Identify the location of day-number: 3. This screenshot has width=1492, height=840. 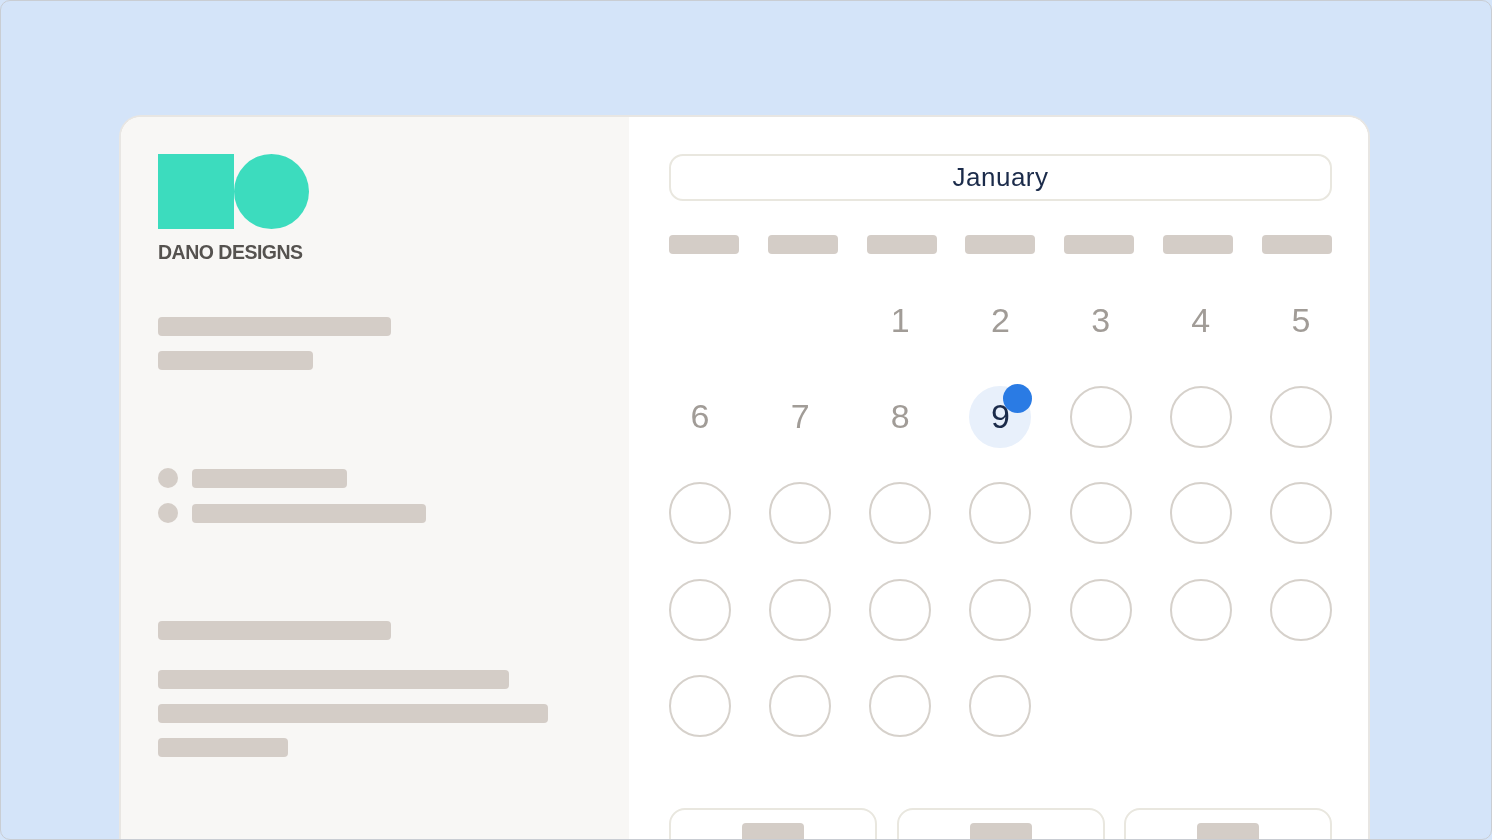
(1100, 320).